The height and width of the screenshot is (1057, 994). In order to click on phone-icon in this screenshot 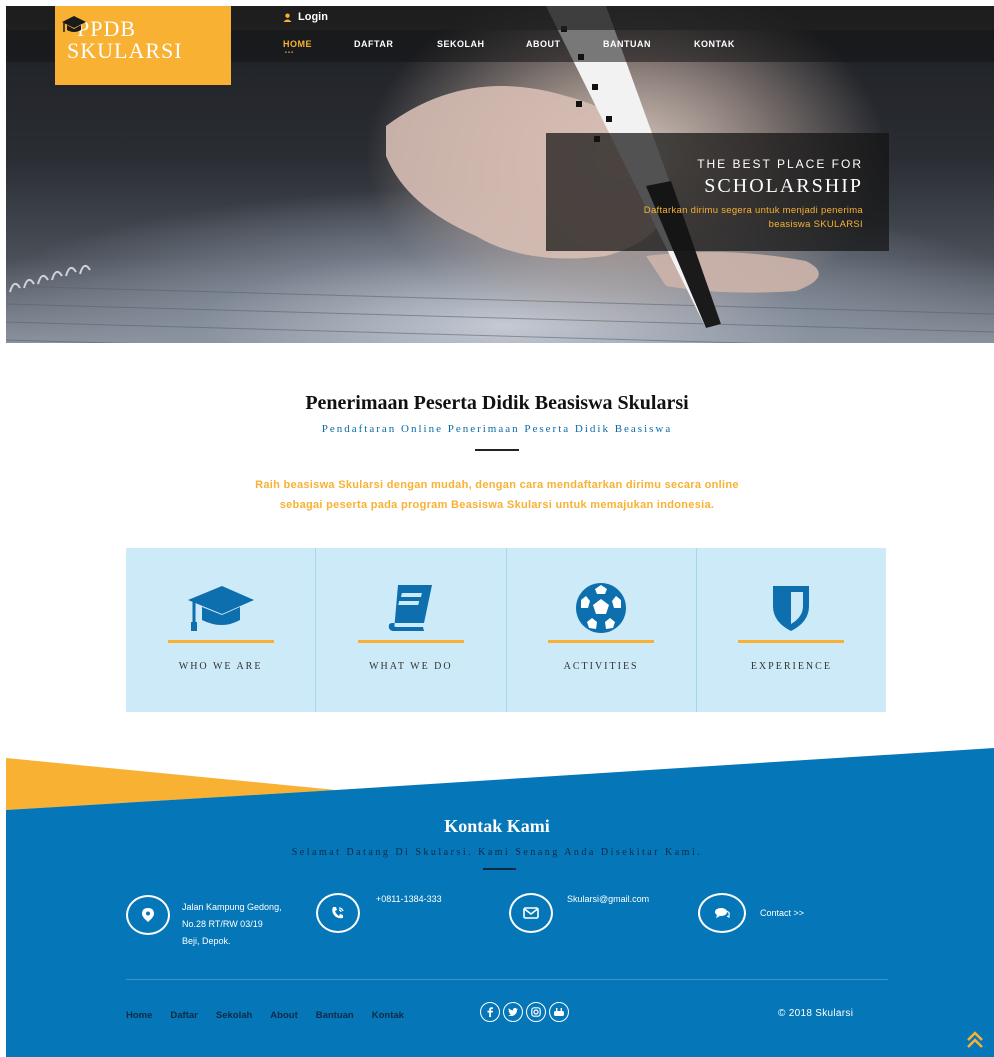, I will do `click(338, 913)`.